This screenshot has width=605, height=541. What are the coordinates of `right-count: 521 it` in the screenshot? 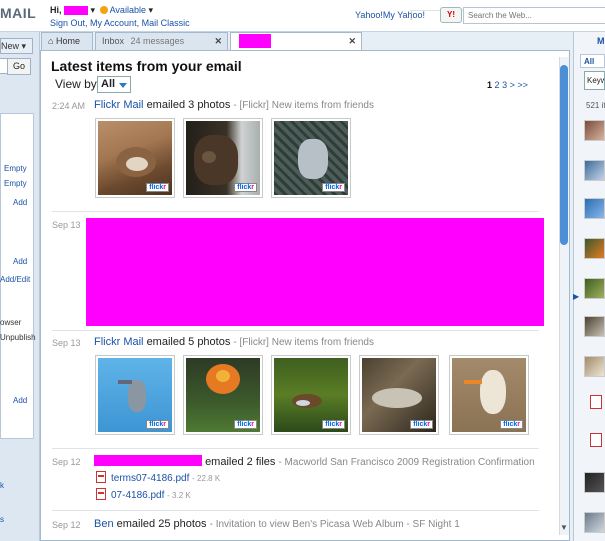 It's located at (595, 105).